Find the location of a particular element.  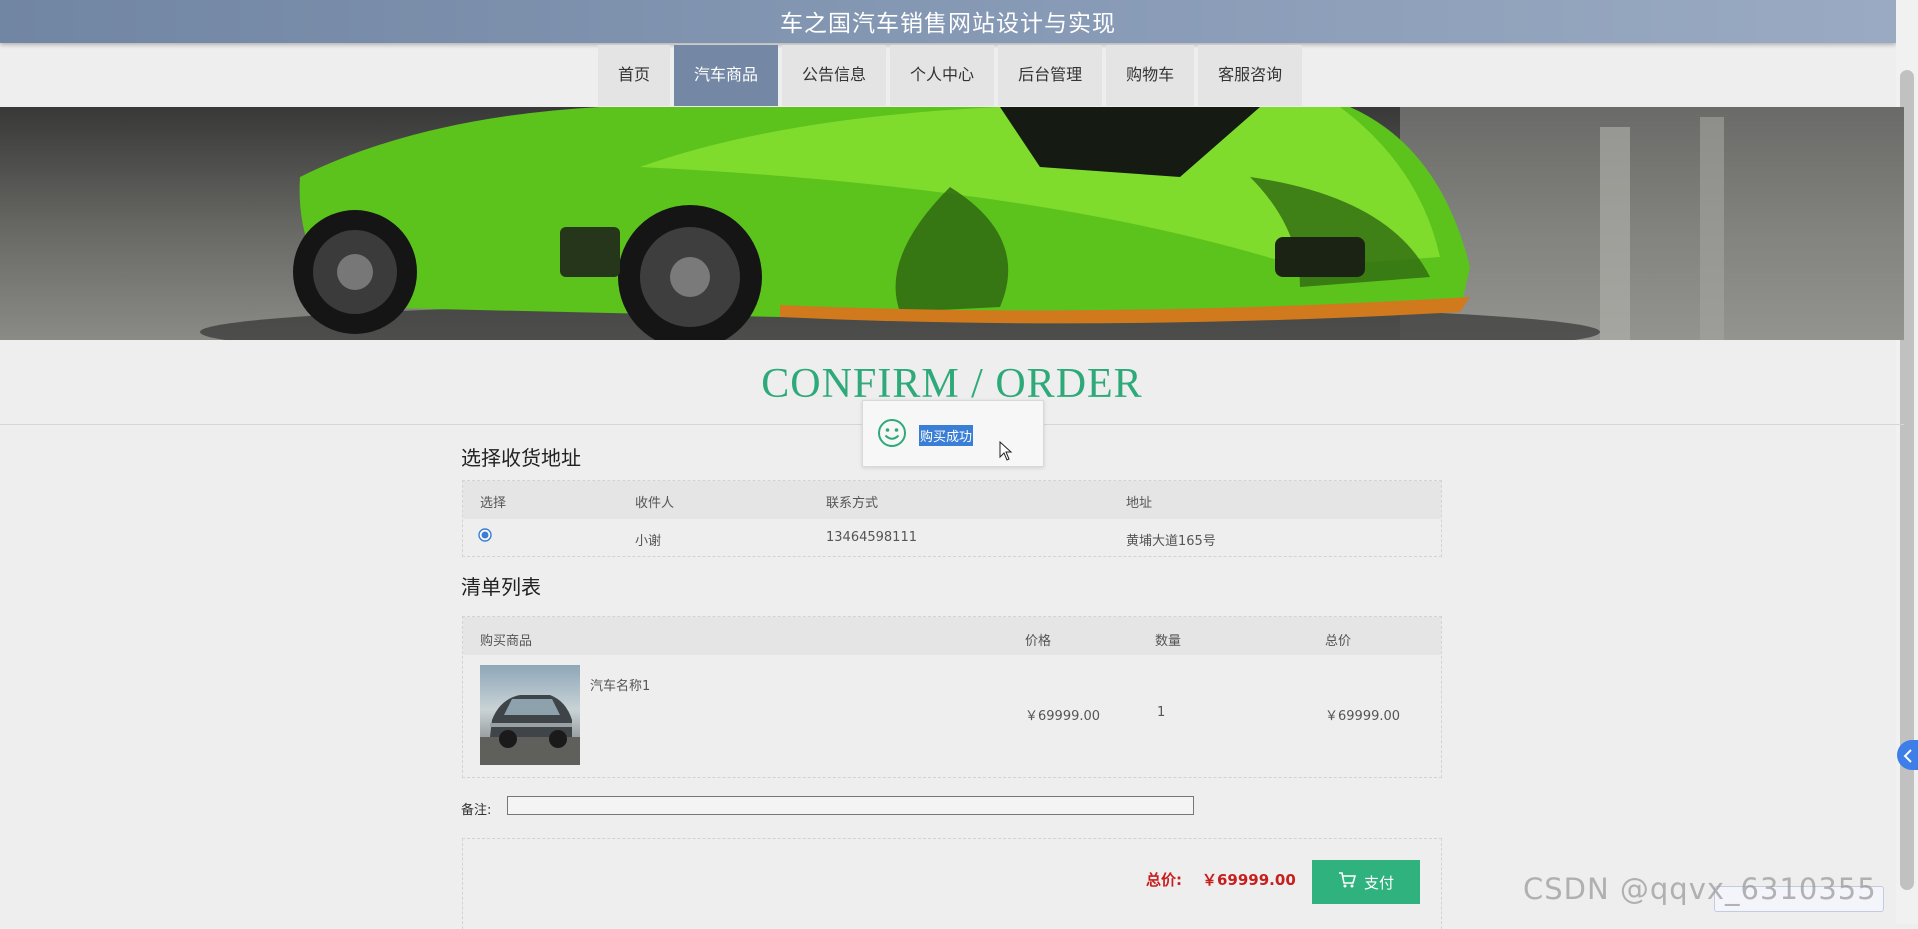

watermark: CSDN @qqvx_6310355 is located at coordinates (1700, 889).